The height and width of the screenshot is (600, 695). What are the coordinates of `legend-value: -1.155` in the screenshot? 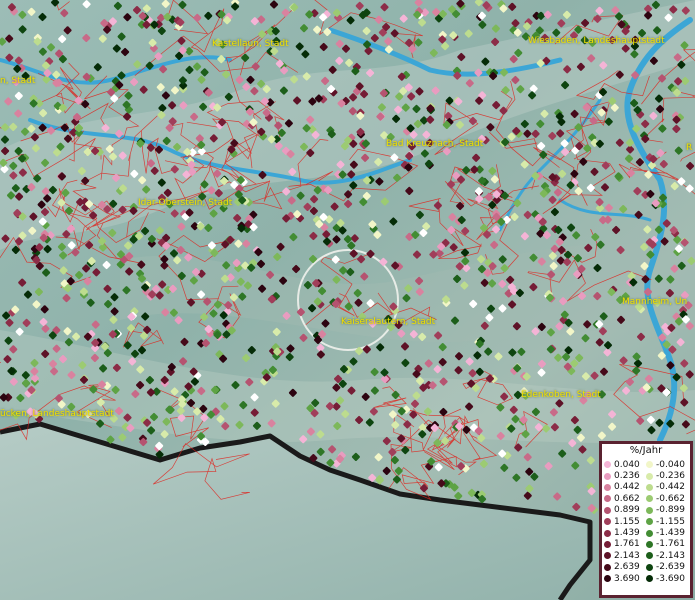 It's located at (671, 521).